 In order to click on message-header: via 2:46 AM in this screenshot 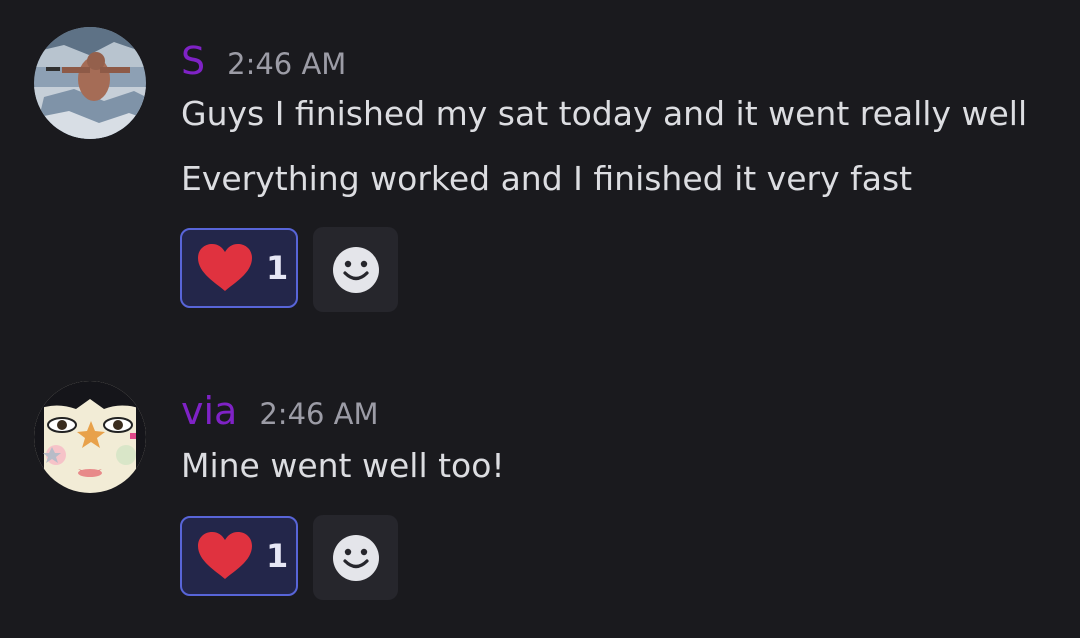, I will do `click(280, 411)`.